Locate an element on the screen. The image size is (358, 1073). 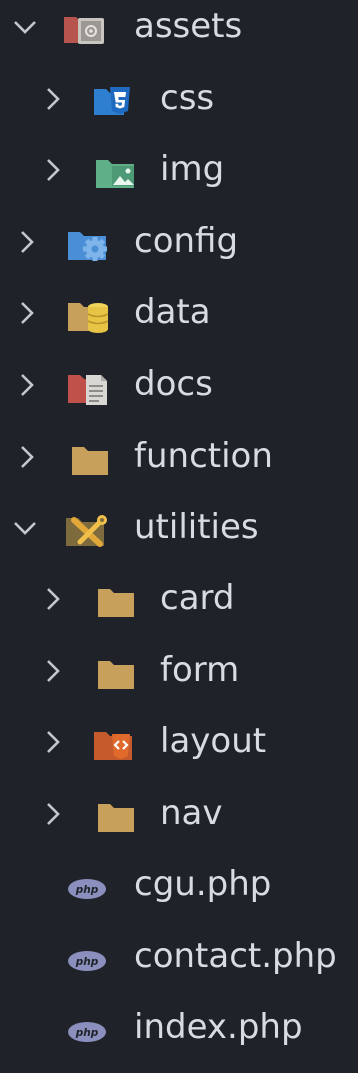
layout-folder-icon is located at coordinates (115, 744).